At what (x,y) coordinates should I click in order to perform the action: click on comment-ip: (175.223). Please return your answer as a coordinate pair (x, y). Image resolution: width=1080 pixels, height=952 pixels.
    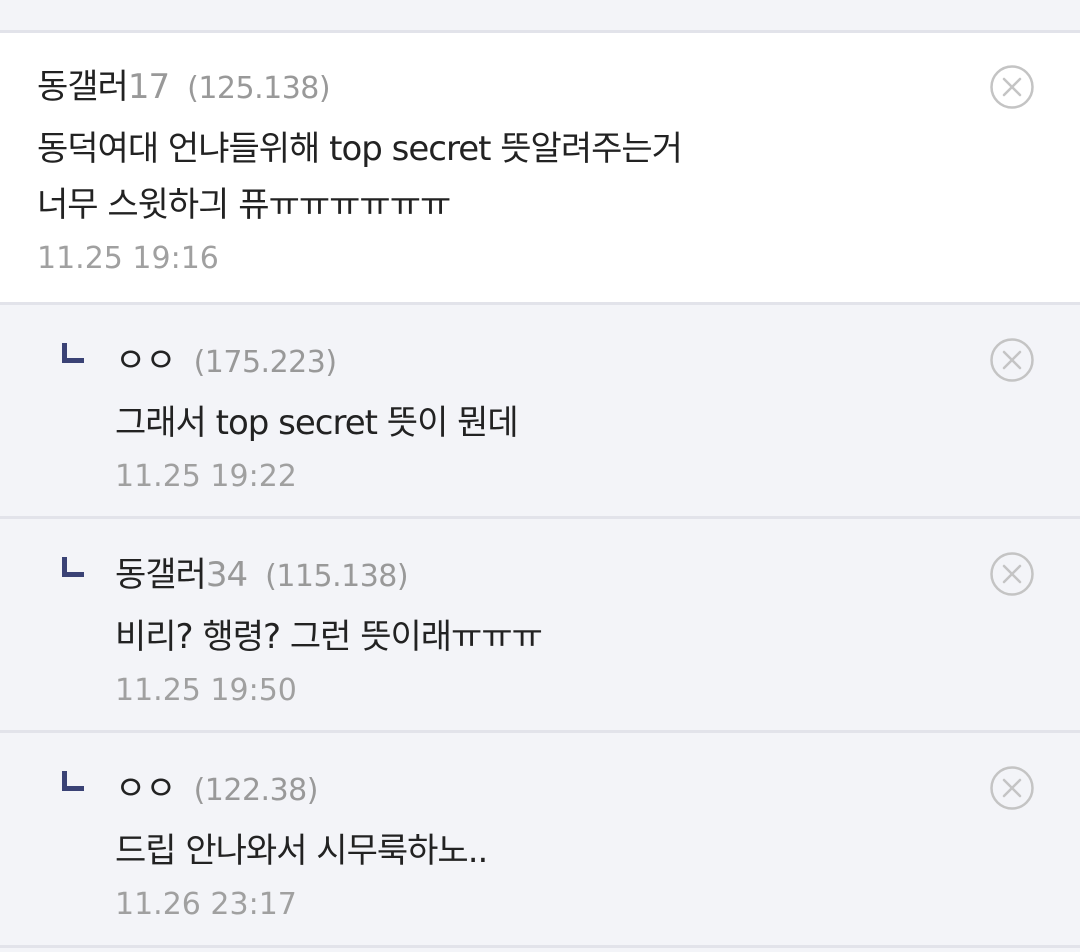
    Looking at the image, I should click on (265, 362).